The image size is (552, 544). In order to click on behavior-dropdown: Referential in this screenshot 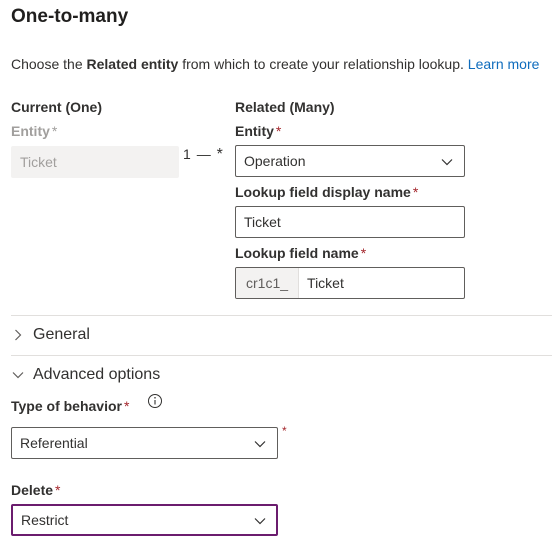, I will do `click(144, 443)`.